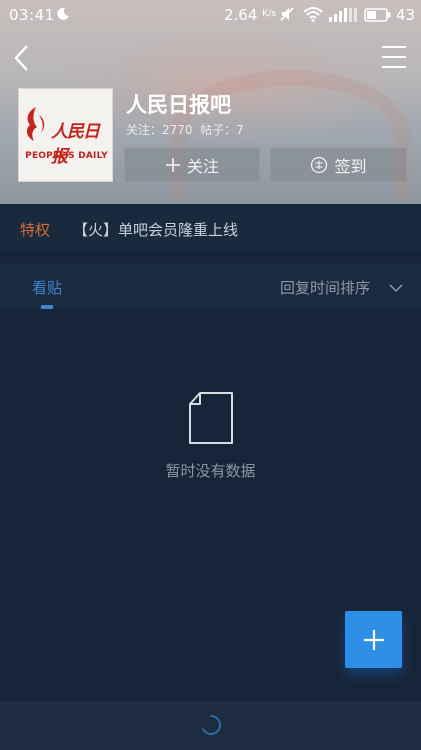 This screenshot has height=750, width=421. I want to click on signin-label: 签到, so click(350, 166).